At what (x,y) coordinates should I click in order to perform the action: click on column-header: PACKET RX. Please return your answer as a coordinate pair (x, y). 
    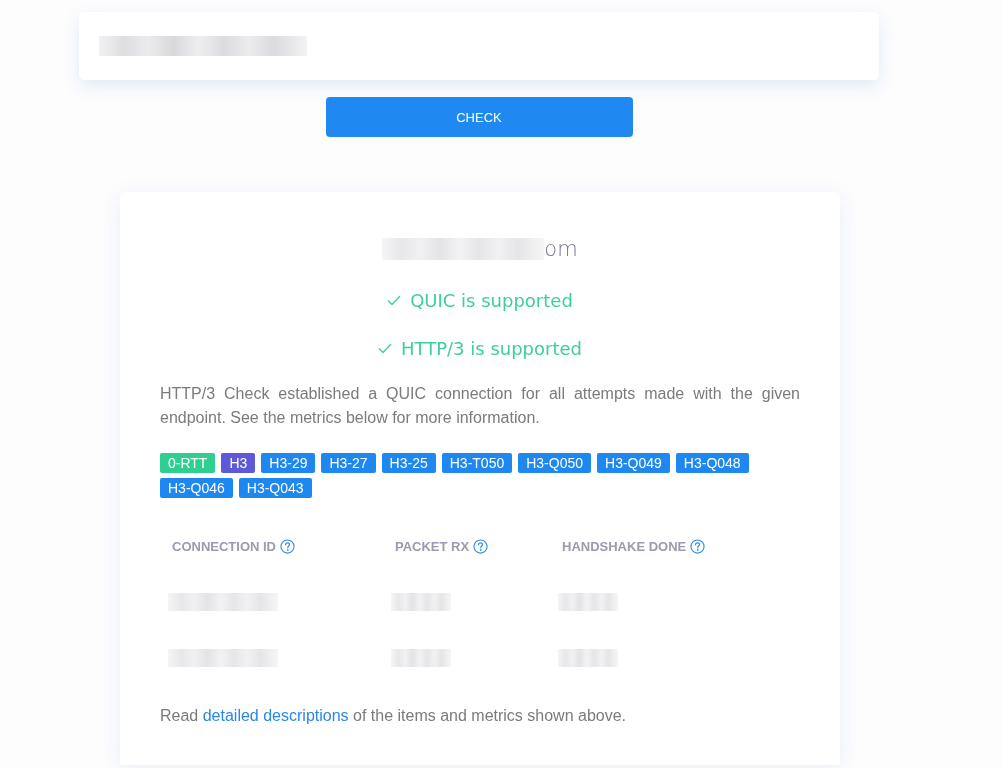
    Looking at the image, I should click on (432, 546).